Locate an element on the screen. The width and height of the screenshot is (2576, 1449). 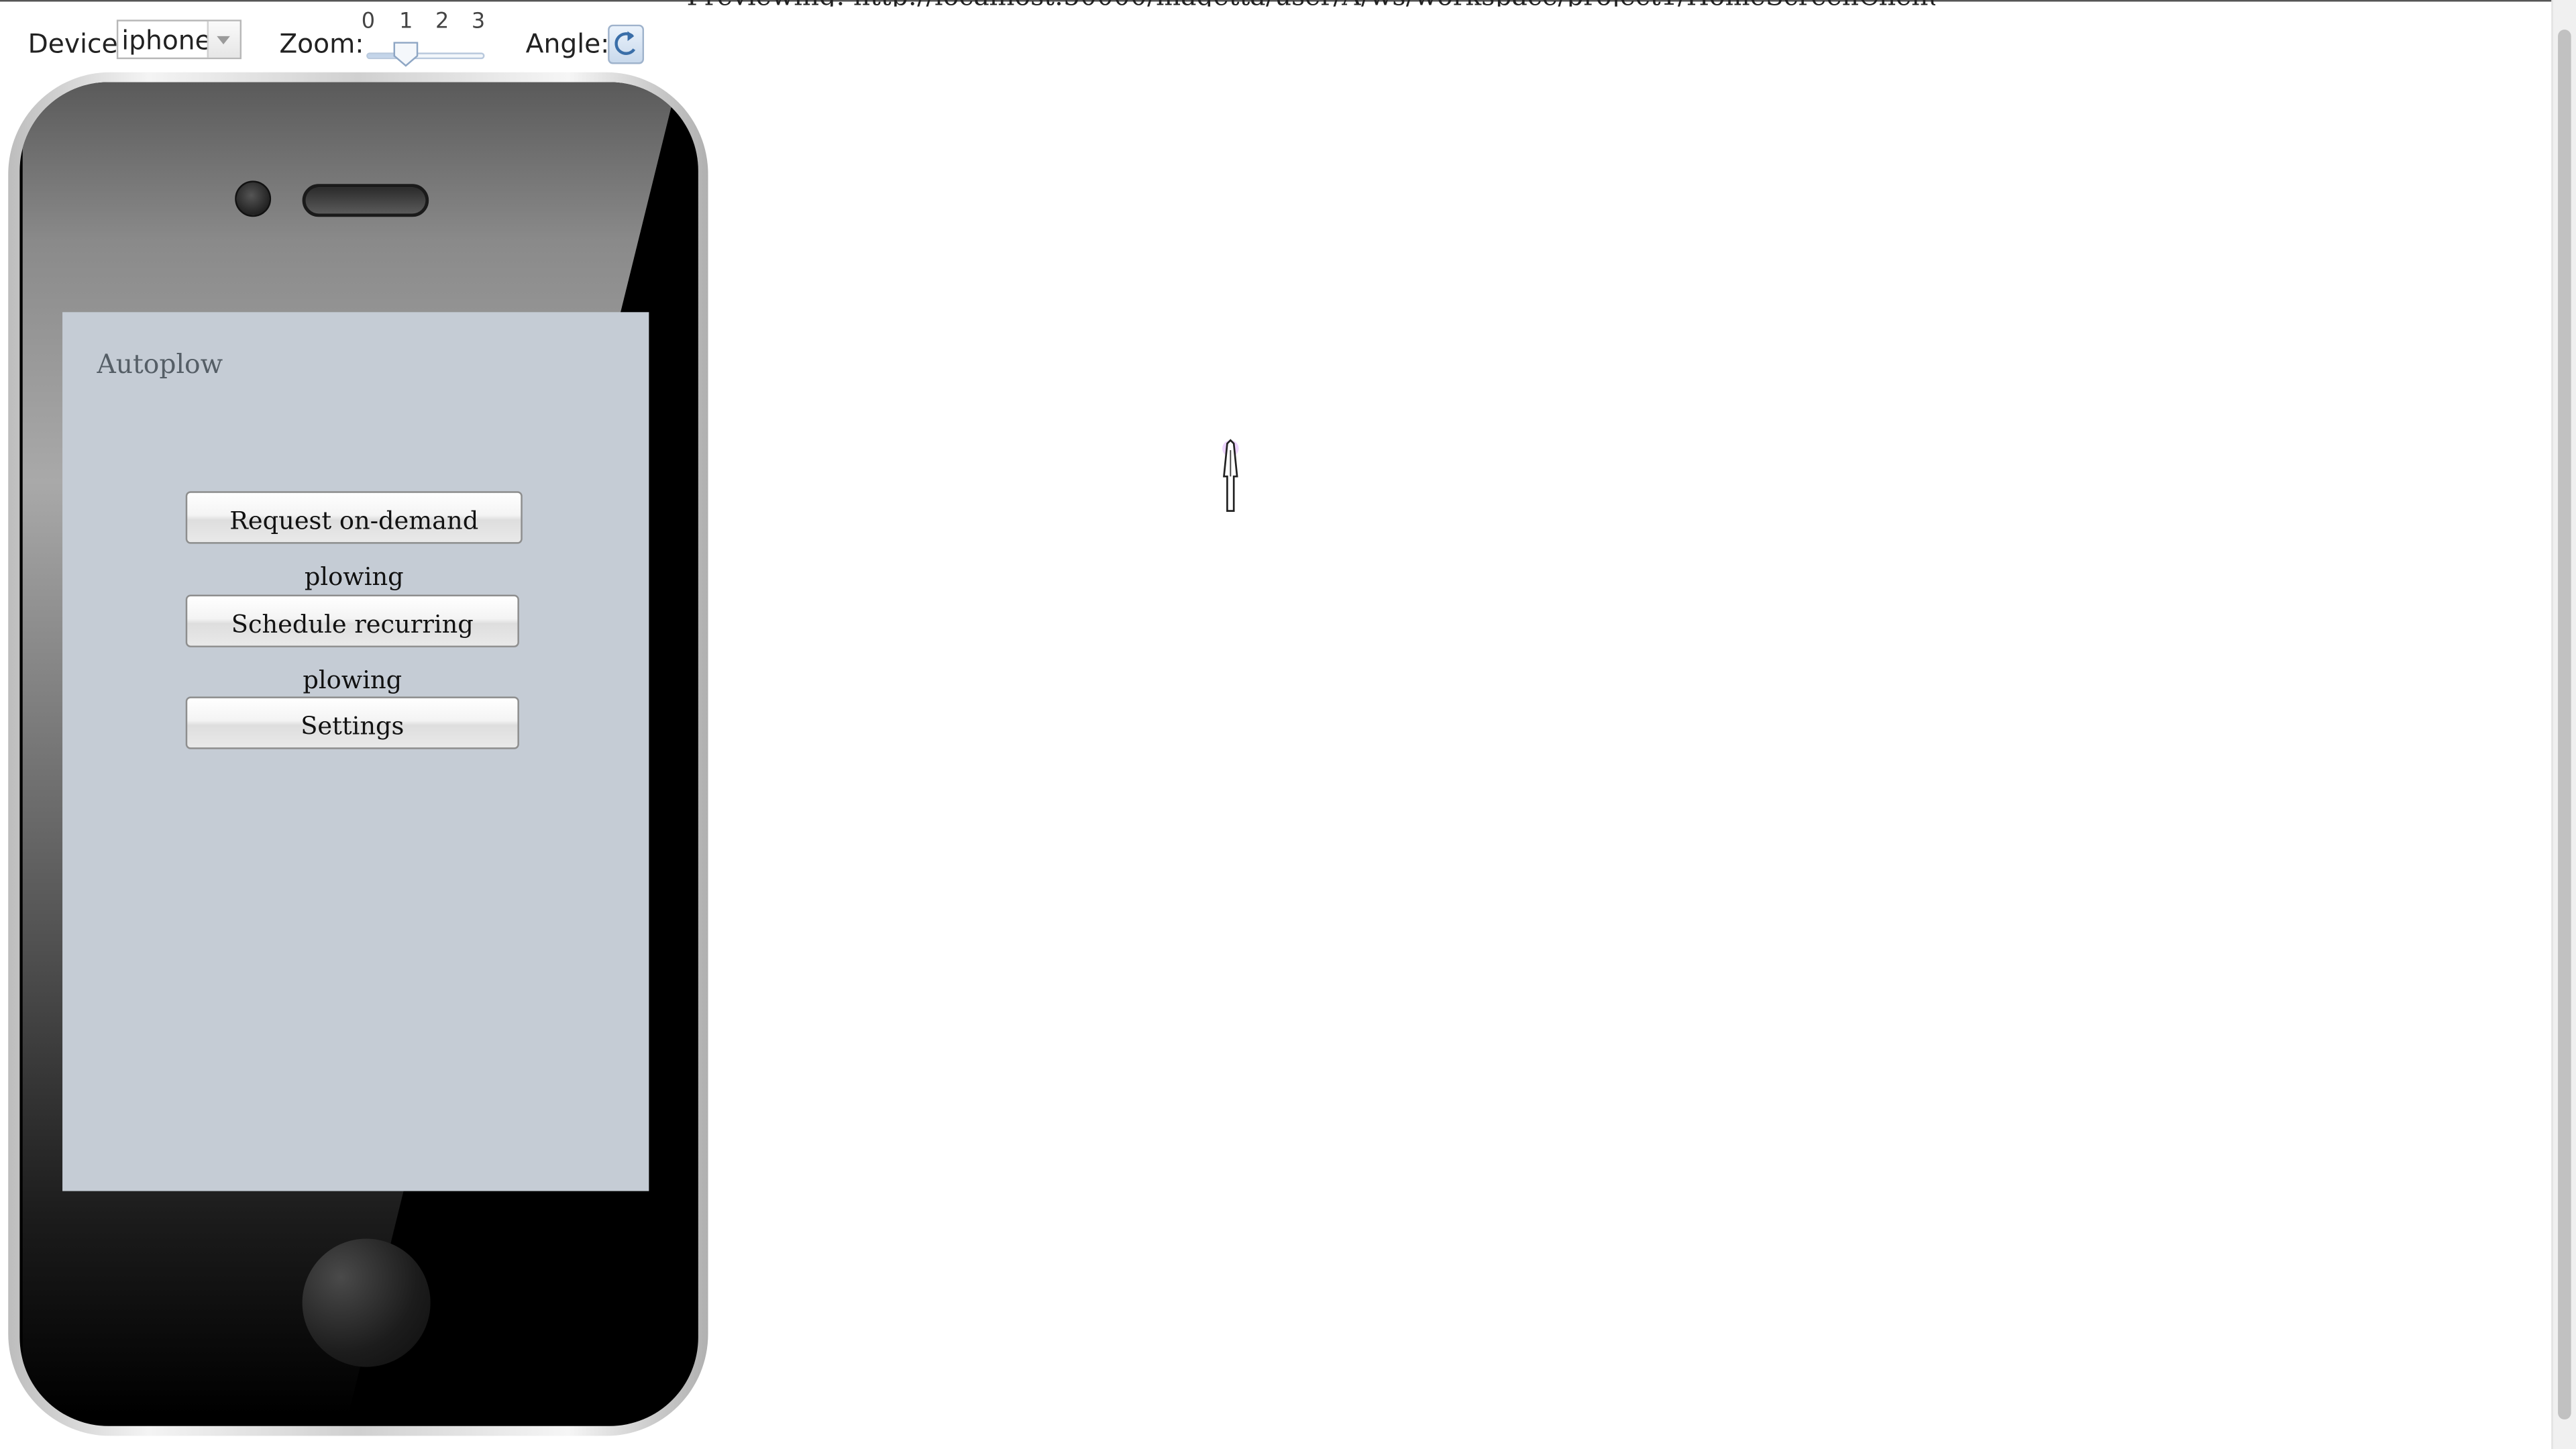
chevron-down-icon is located at coordinates (223, 39).